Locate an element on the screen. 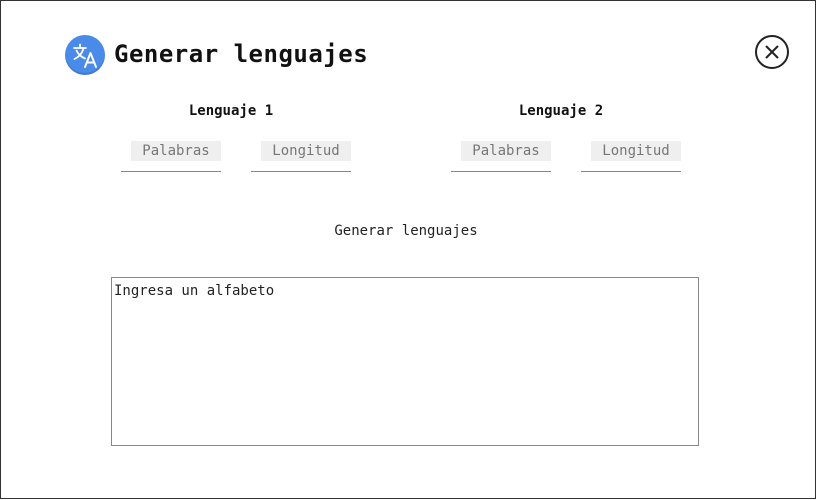 The width and height of the screenshot is (816, 500). language-1-words-input is located at coordinates (176, 151).